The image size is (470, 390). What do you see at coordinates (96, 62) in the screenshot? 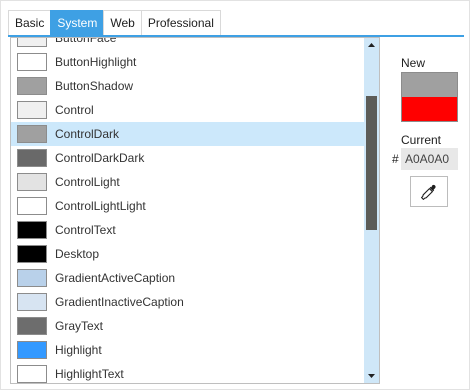
I see `color-name: ButtonHighlight` at bounding box center [96, 62].